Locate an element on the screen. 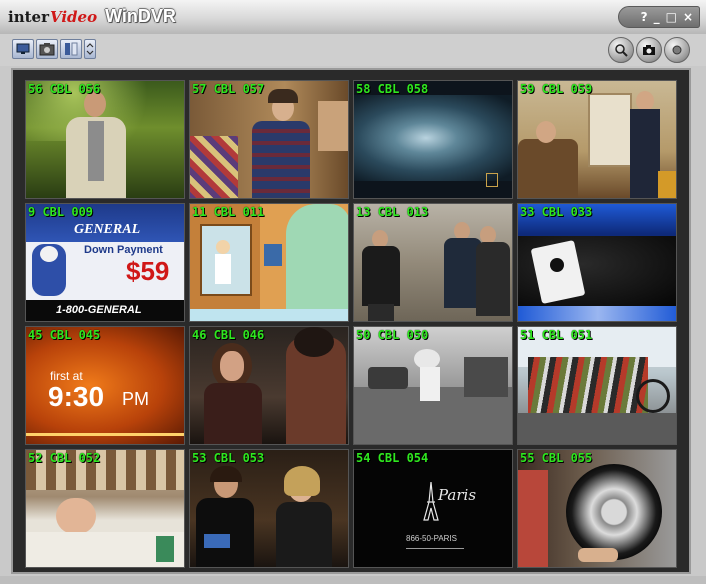 This screenshot has width=706, height=584. video-frame: GENERAL Down Payment $59 1-800-GENERAL is located at coordinates (105, 262).